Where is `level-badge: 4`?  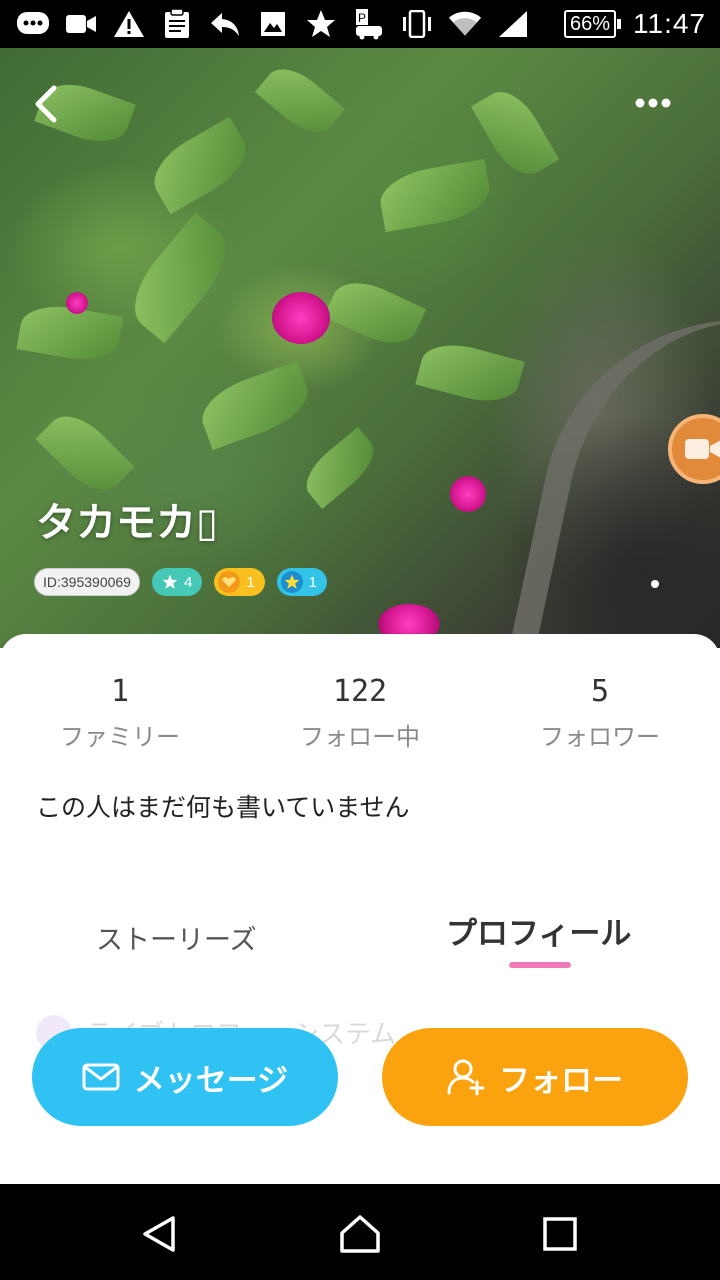 level-badge: 4 is located at coordinates (177, 582).